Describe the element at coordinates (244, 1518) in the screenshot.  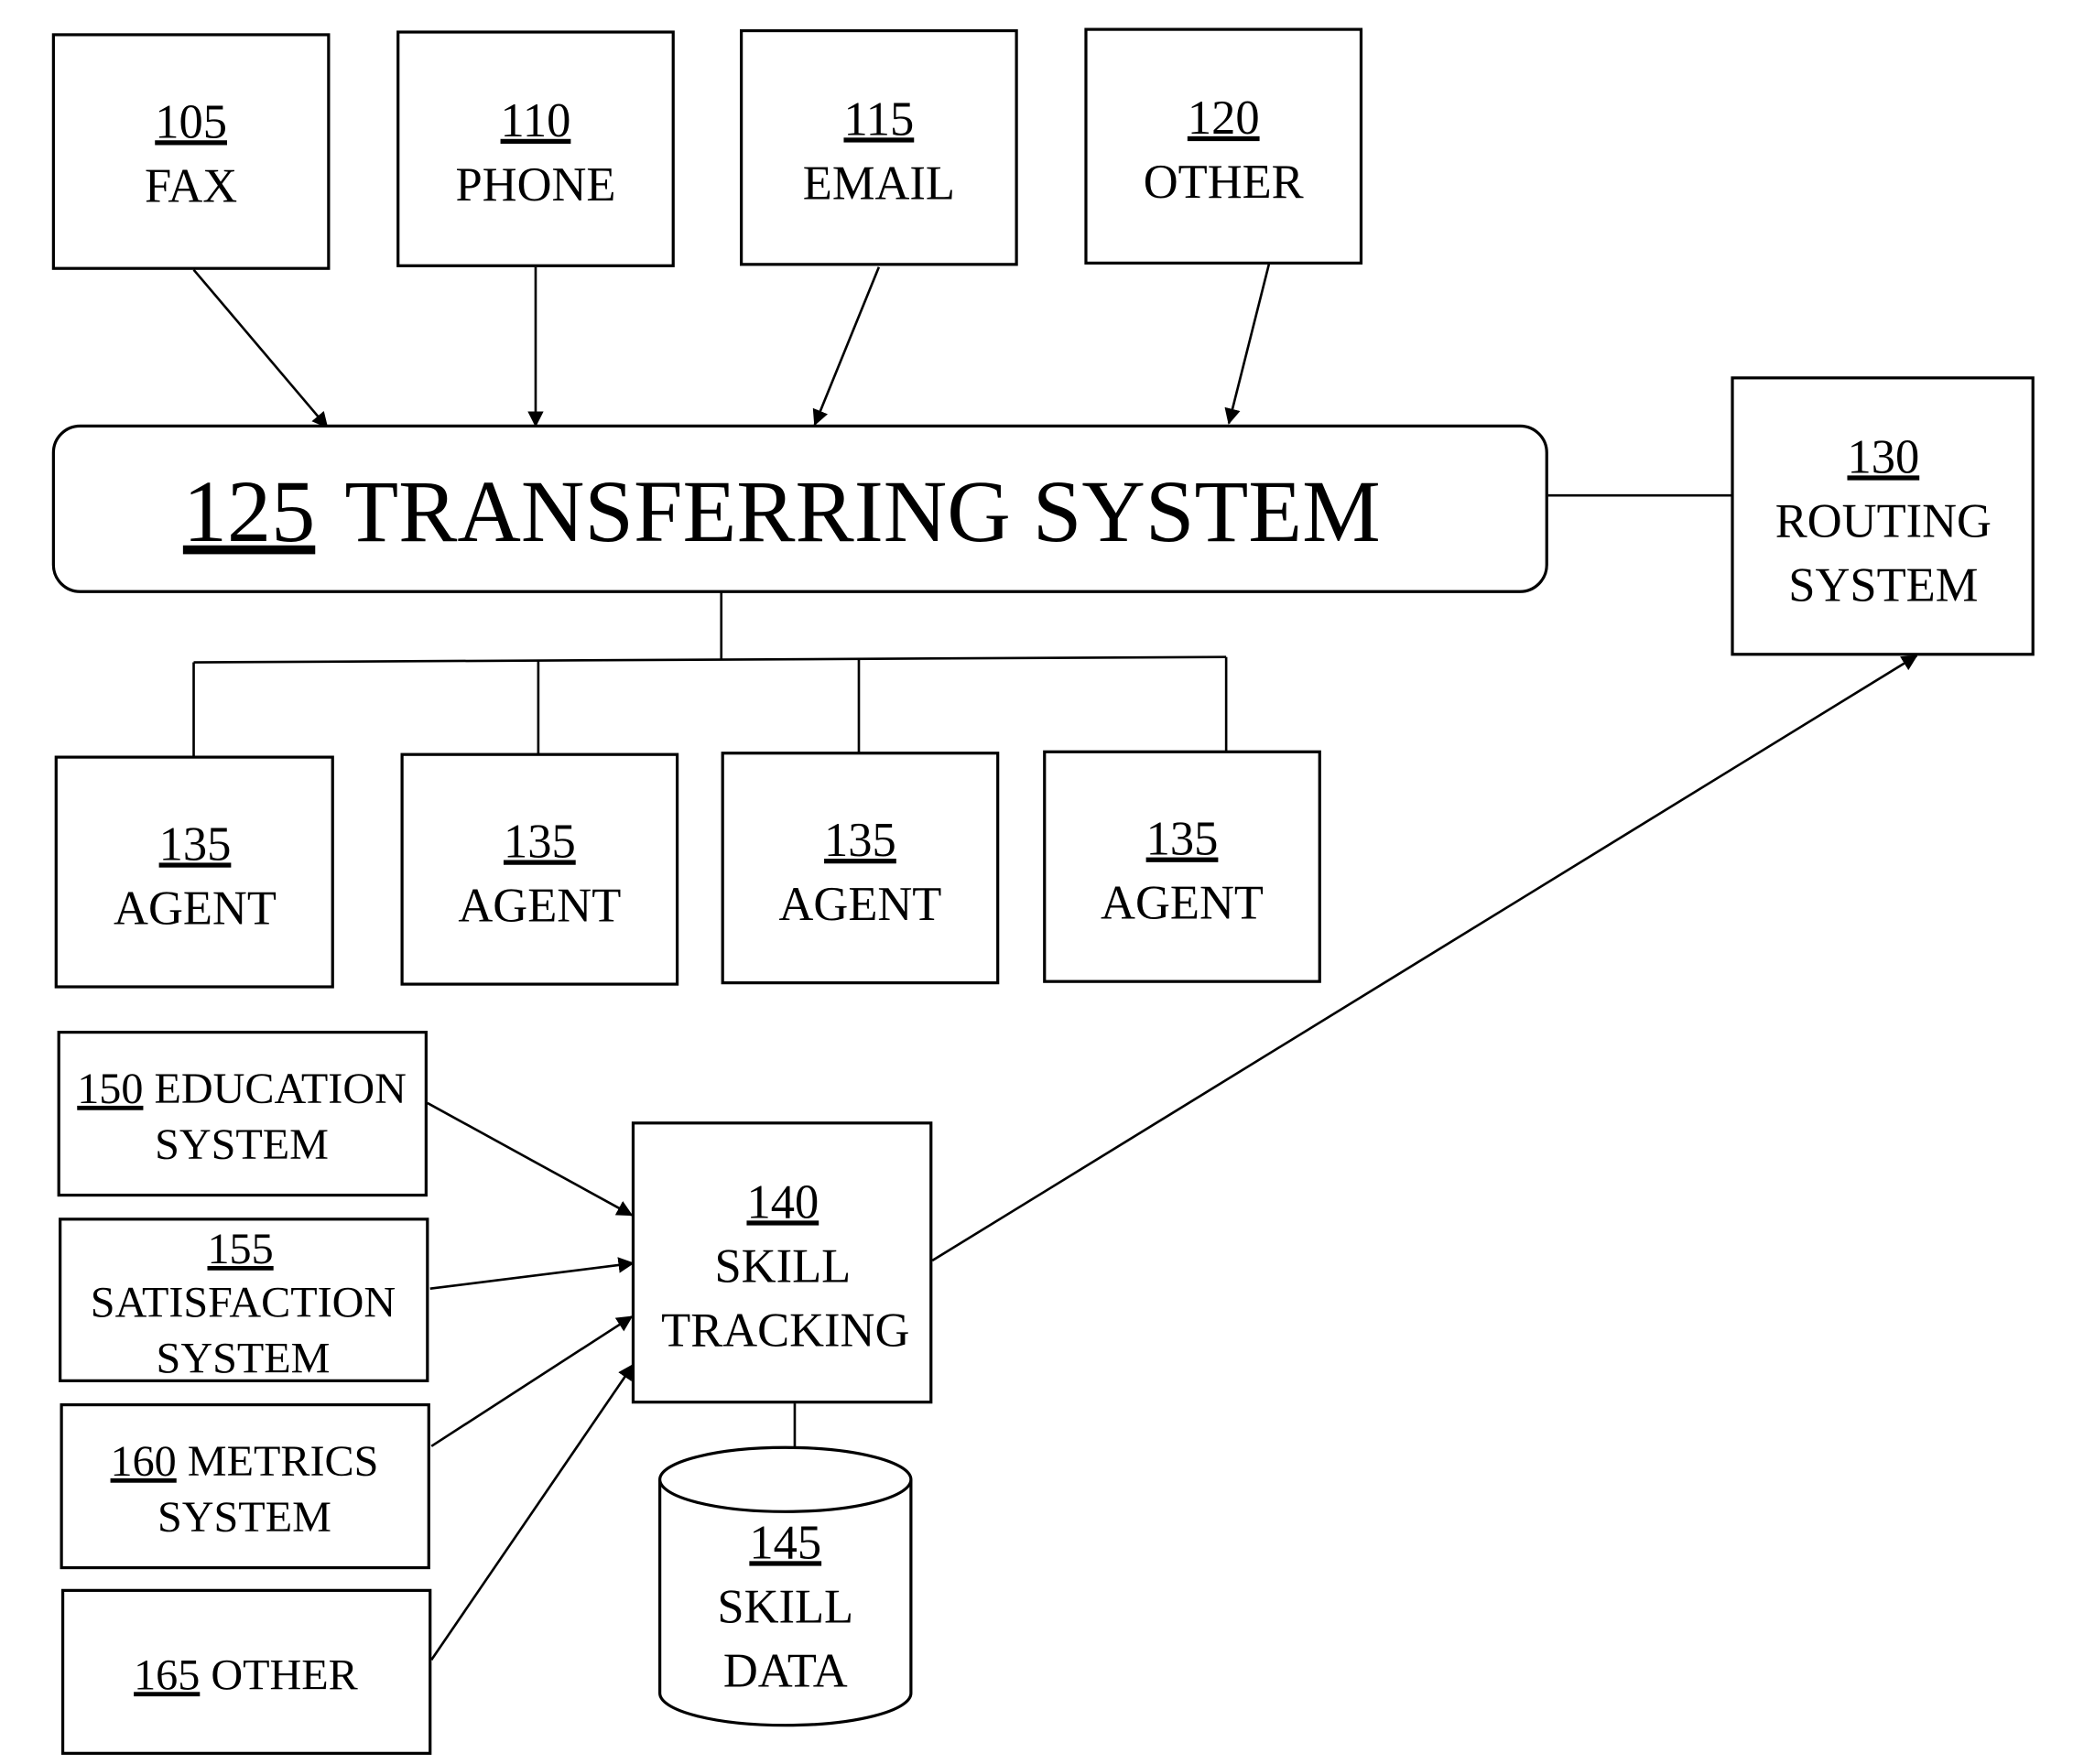
I see `metrics-line2: SYSTEM` at that location.